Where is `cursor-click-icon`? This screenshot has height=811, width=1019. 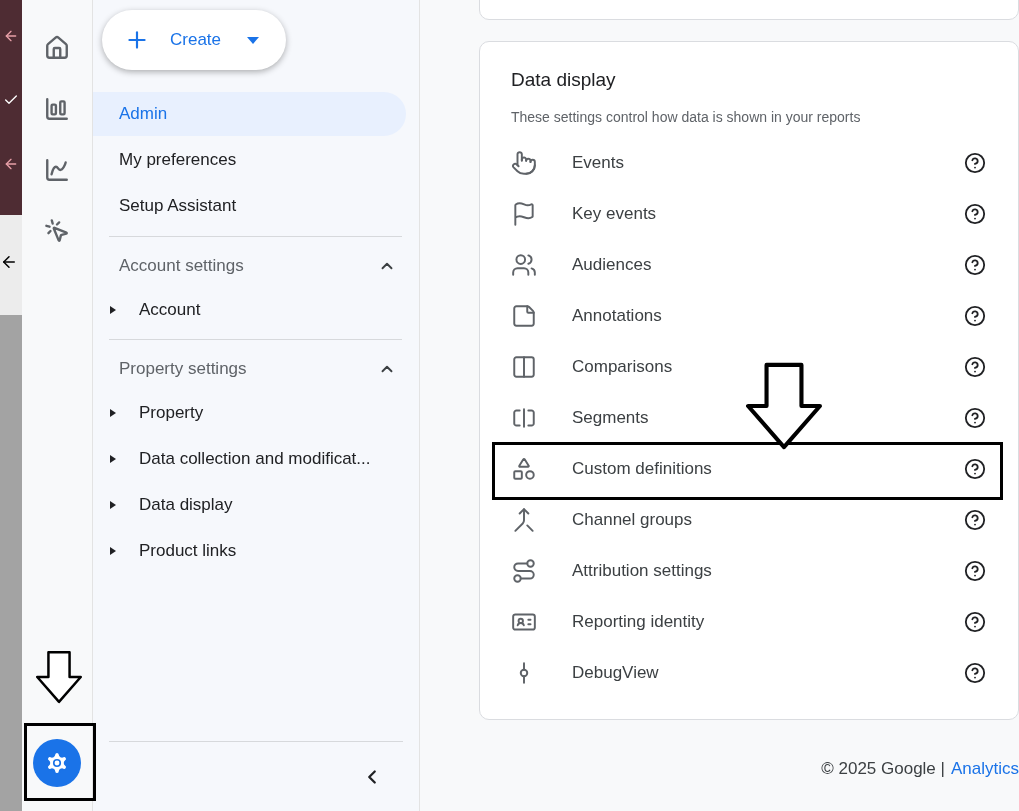 cursor-click-icon is located at coordinates (57, 231).